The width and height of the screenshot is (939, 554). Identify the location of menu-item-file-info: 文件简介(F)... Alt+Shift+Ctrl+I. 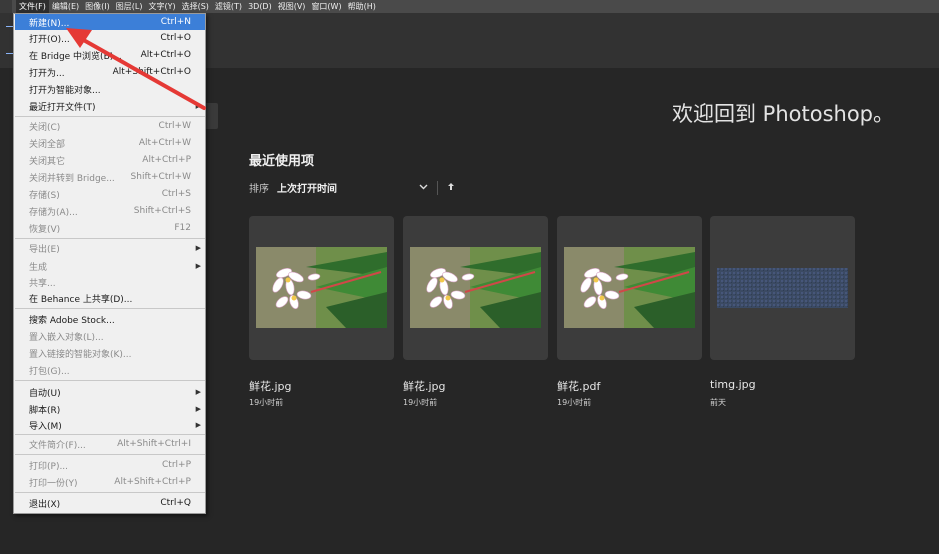
(110, 444).